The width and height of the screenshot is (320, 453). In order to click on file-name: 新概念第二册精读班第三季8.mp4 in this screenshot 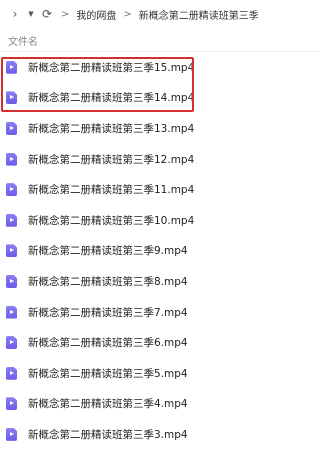, I will do `click(108, 281)`.